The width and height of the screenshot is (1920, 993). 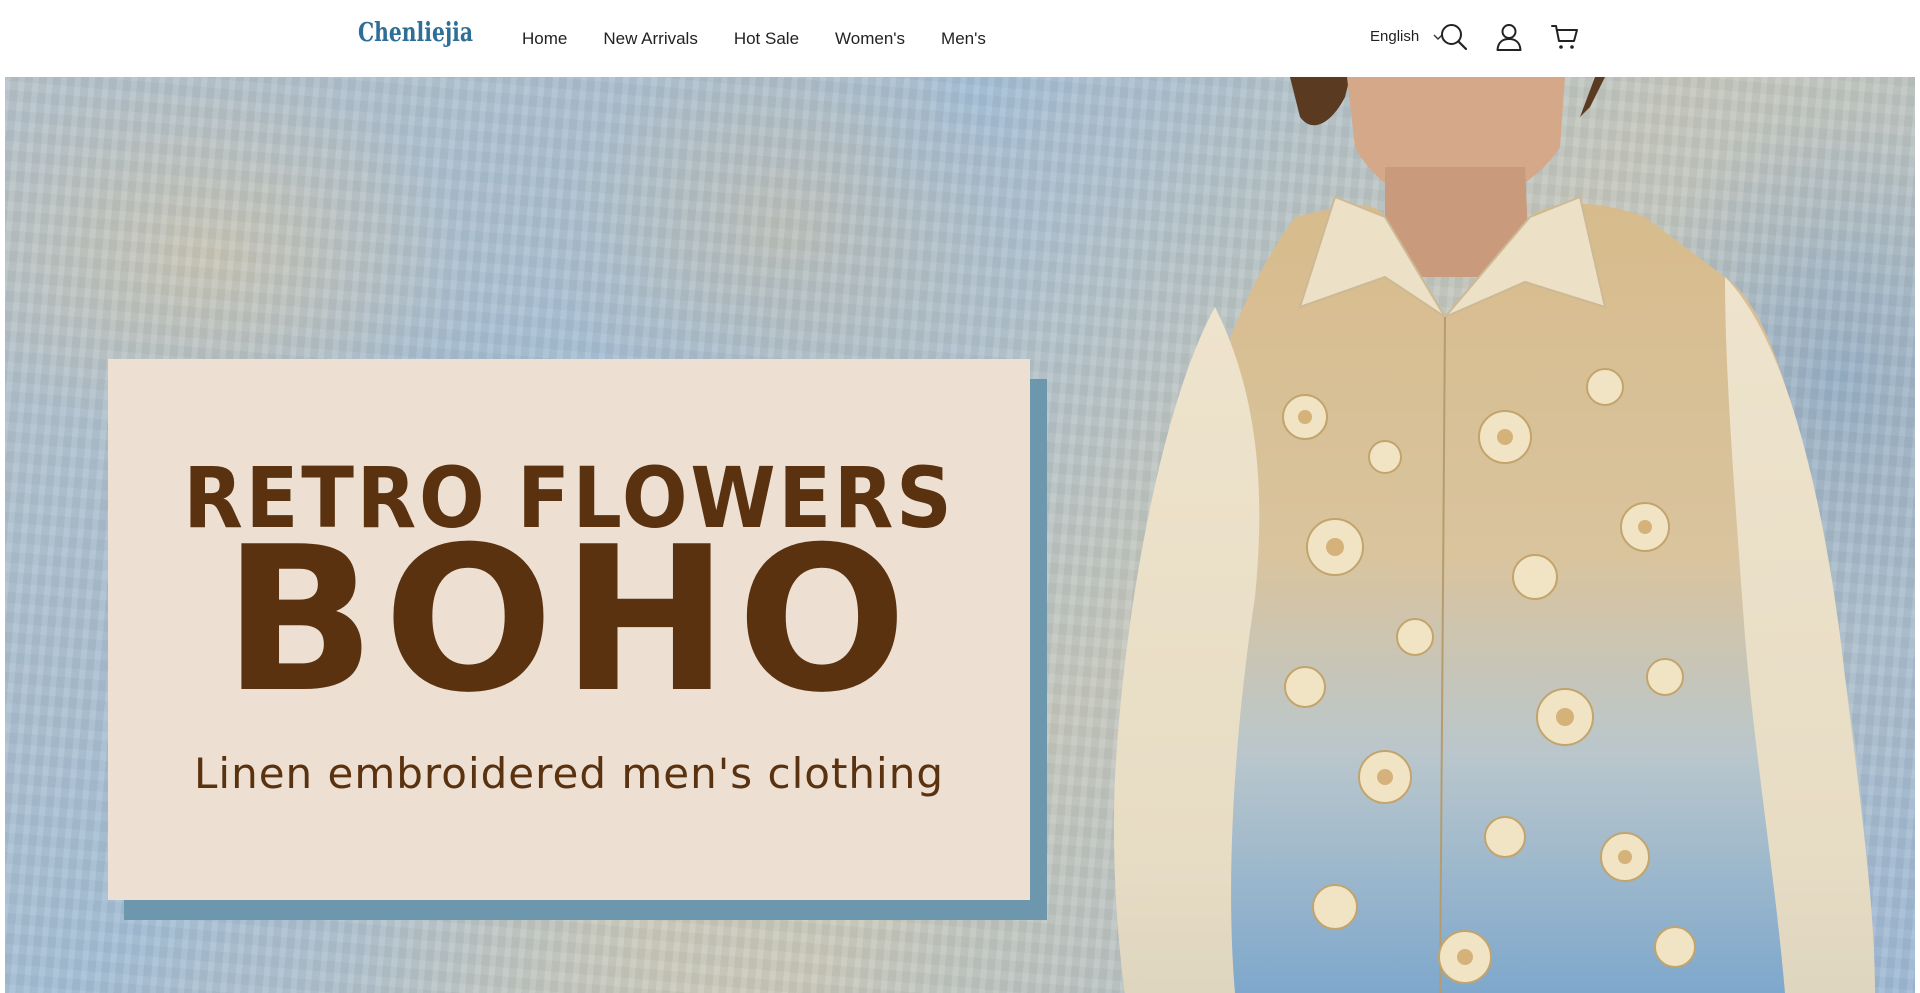 What do you see at coordinates (1395, 36) in the screenshot?
I see `language-label: English` at bounding box center [1395, 36].